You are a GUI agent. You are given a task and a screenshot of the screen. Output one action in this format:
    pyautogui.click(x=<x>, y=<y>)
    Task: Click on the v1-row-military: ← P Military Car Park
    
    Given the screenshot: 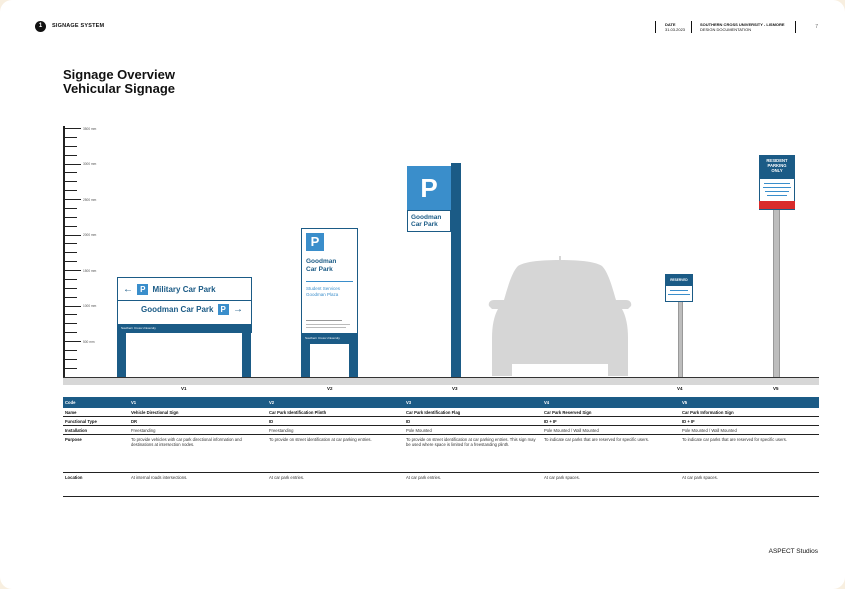 What is the action you would take?
    pyautogui.click(x=169, y=289)
    